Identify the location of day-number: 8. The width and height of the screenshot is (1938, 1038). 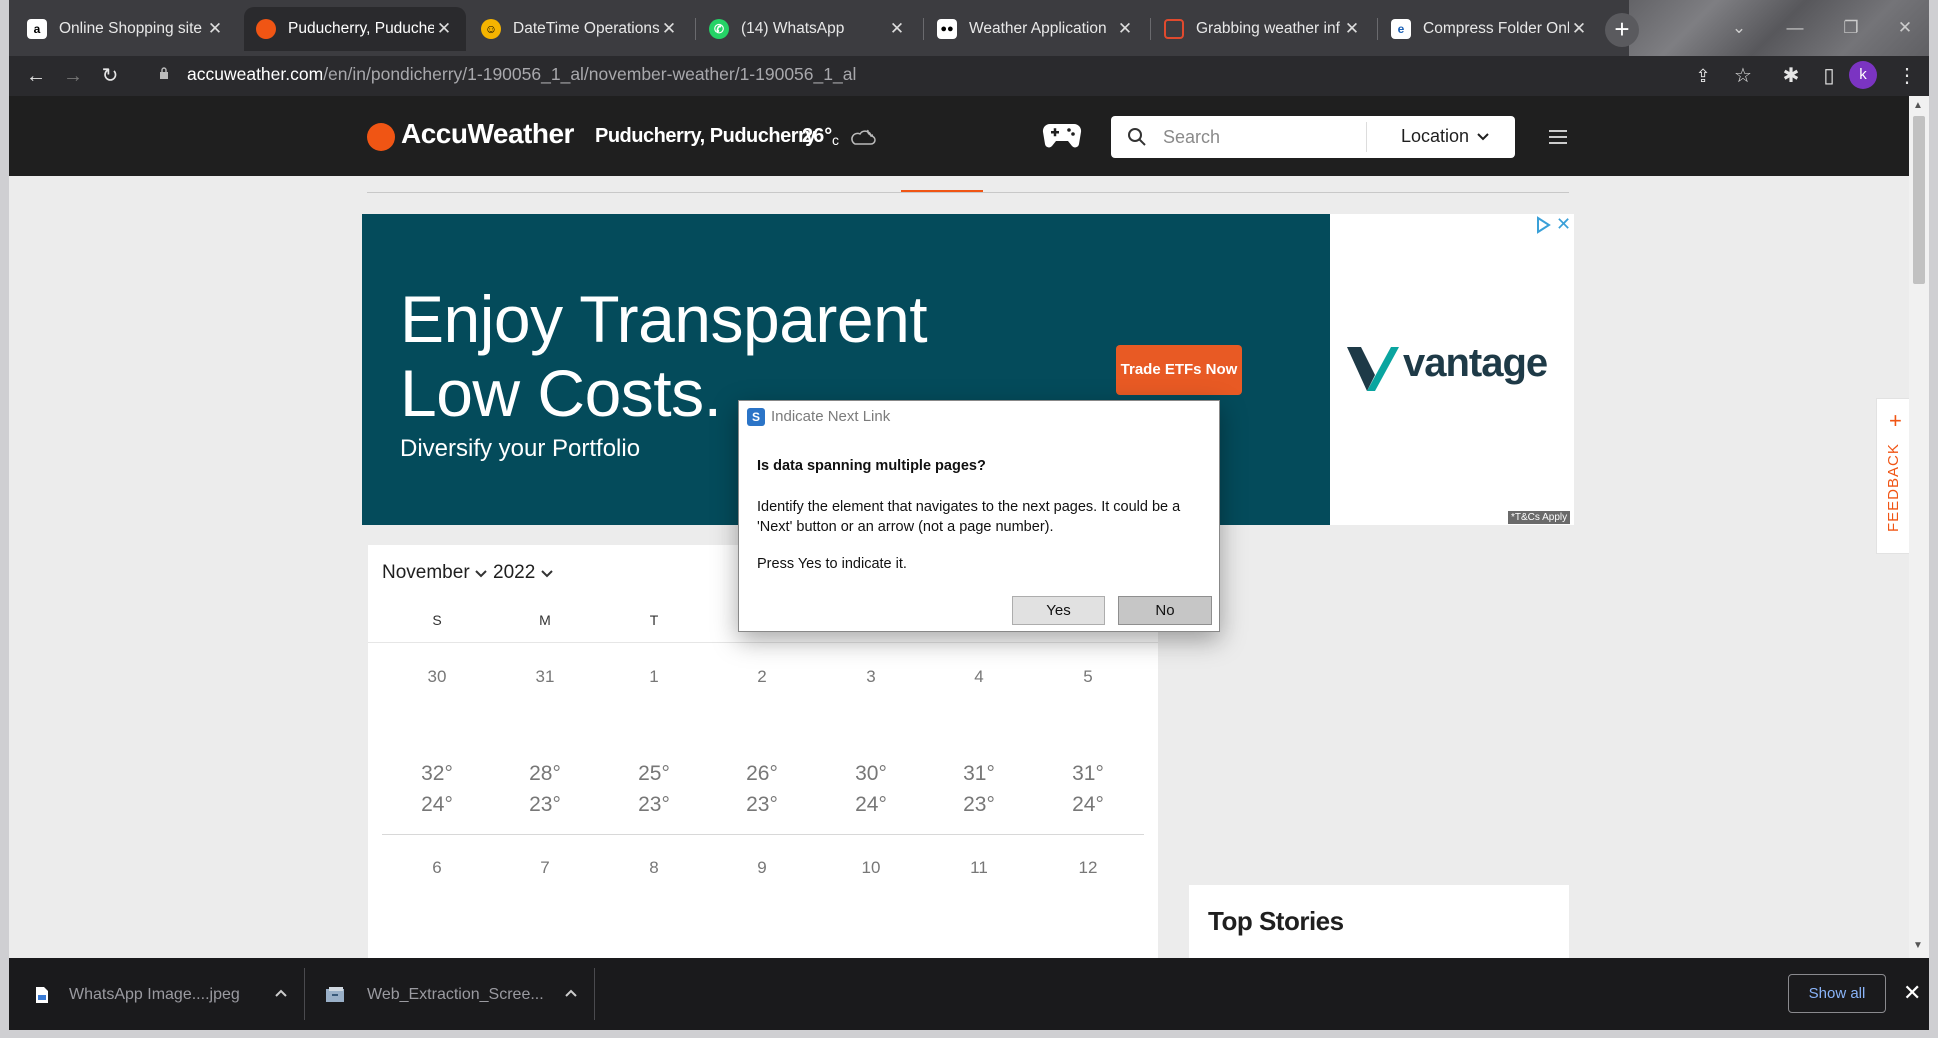
(654, 868).